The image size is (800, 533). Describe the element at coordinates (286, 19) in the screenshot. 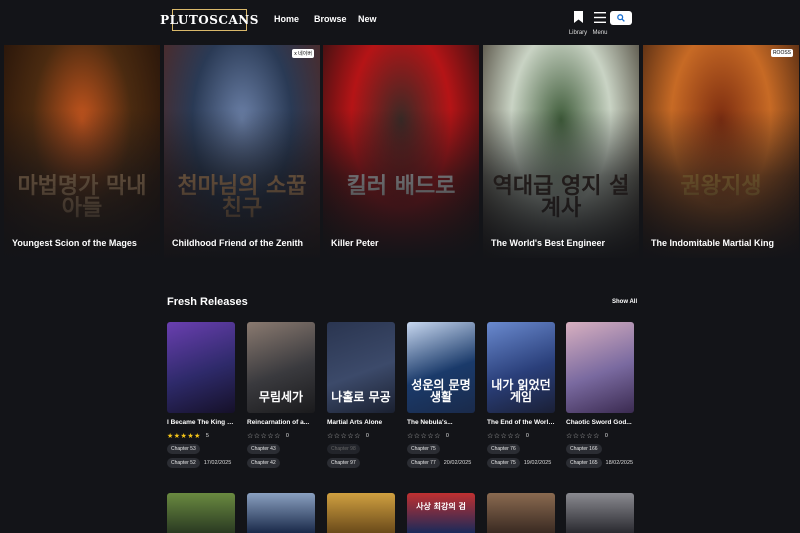

I see `nav-home-link: Home` at that location.